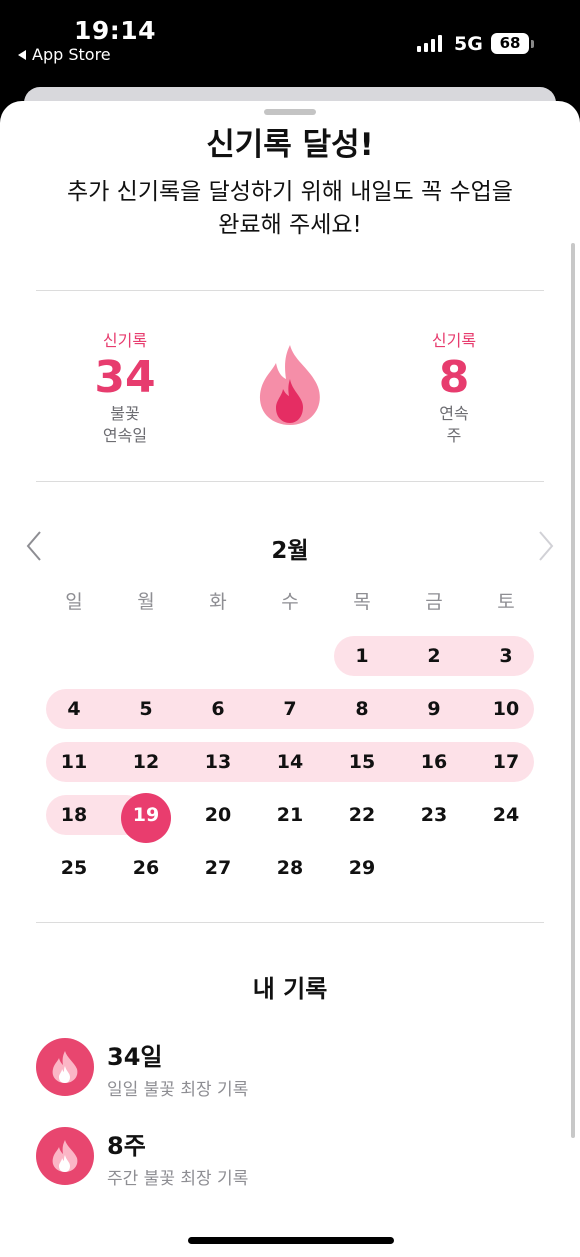 The image size is (580, 1257). Describe the element at coordinates (290, 50) in the screenshot. I see `status-bar: 19:14 App Store 5G 68` at that location.